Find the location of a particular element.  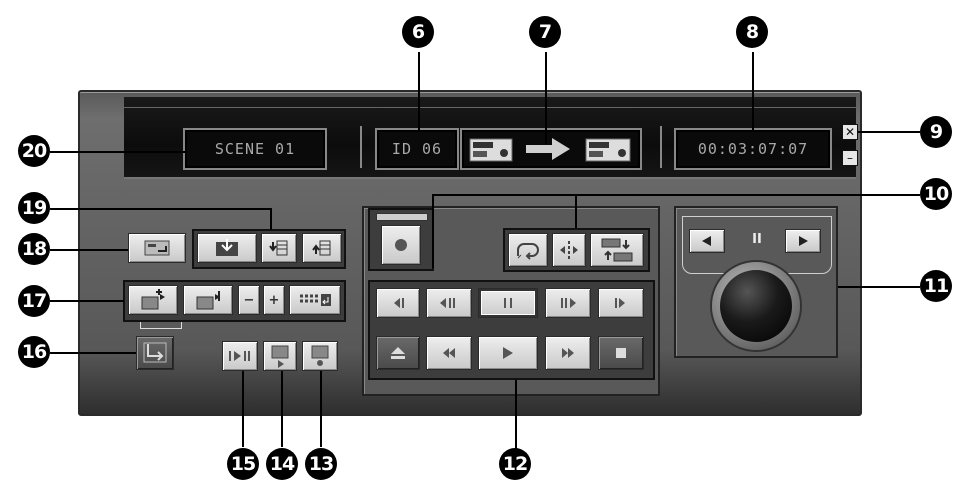

repeat-icon is located at coordinates (528, 251).